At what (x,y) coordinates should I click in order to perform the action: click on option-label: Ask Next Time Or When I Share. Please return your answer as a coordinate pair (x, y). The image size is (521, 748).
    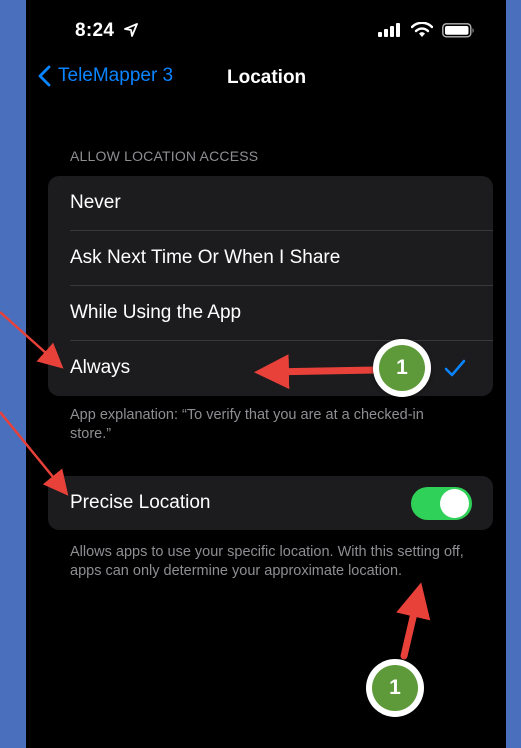
    Looking at the image, I should click on (205, 257).